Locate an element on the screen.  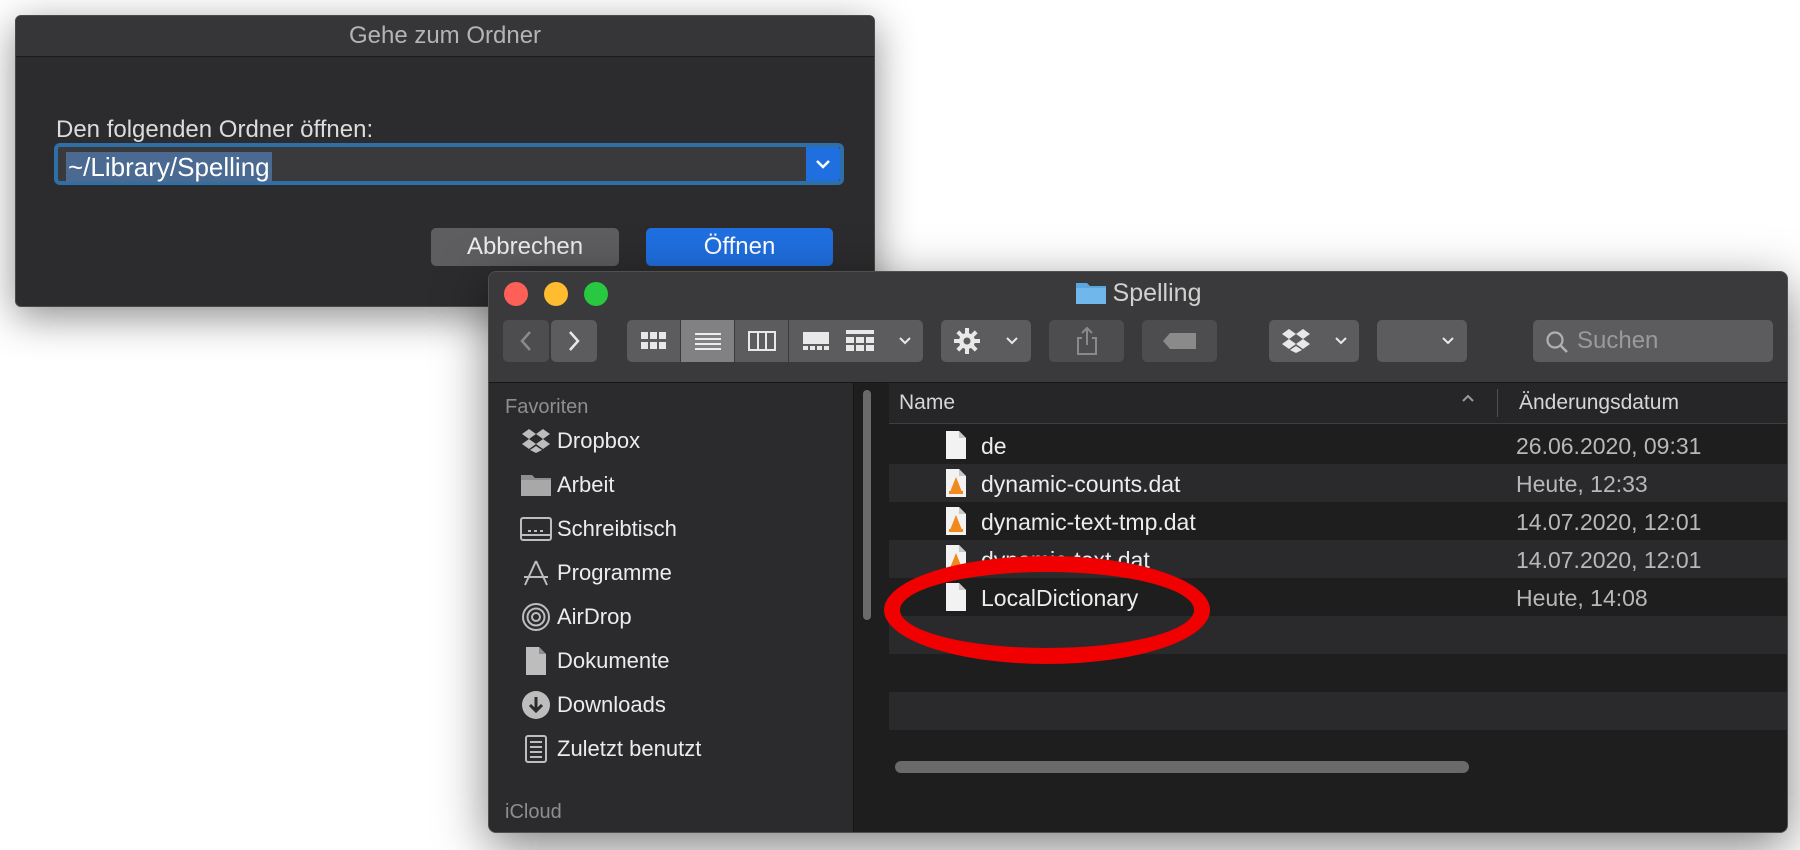
cancel-button: Abbrechen is located at coordinates (525, 247).